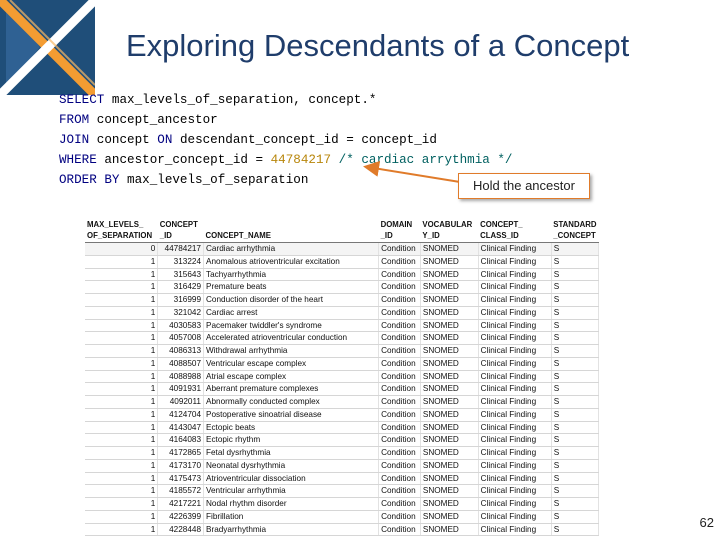  What do you see at coordinates (291, 262) in the screenshot?
I see `table-cell: Anomalous atrioventricular excitation` at bounding box center [291, 262].